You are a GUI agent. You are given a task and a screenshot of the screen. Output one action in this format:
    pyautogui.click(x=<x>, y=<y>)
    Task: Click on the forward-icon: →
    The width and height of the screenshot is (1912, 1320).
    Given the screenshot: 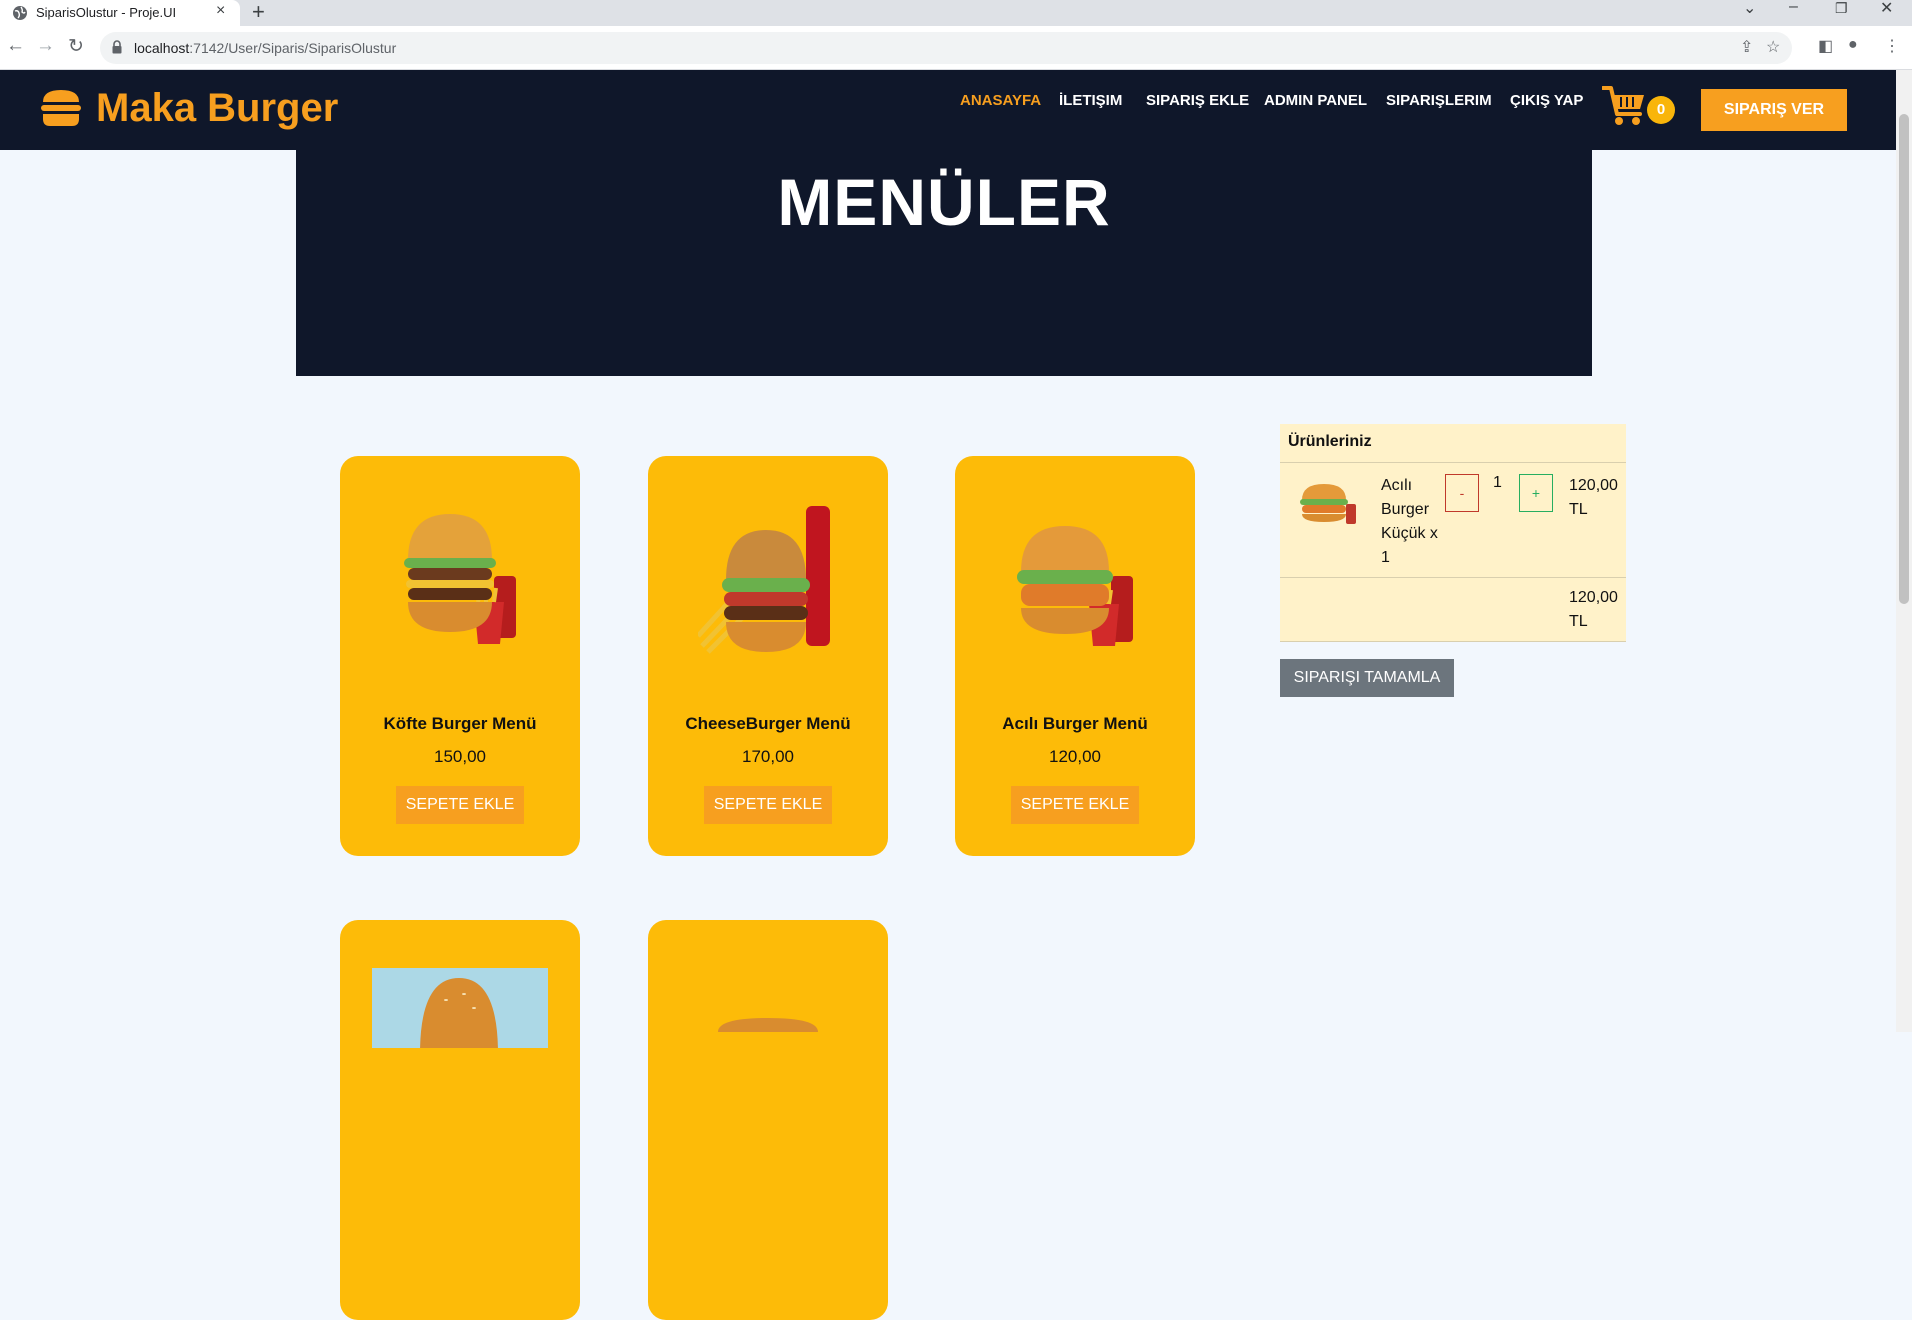 What is the action you would take?
    pyautogui.click(x=45, y=46)
    